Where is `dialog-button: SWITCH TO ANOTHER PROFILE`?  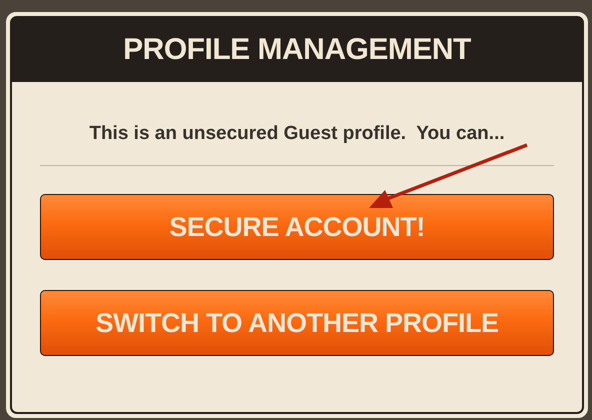
dialog-button: SWITCH TO ANOTHER PROFILE is located at coordinates (297, 323).